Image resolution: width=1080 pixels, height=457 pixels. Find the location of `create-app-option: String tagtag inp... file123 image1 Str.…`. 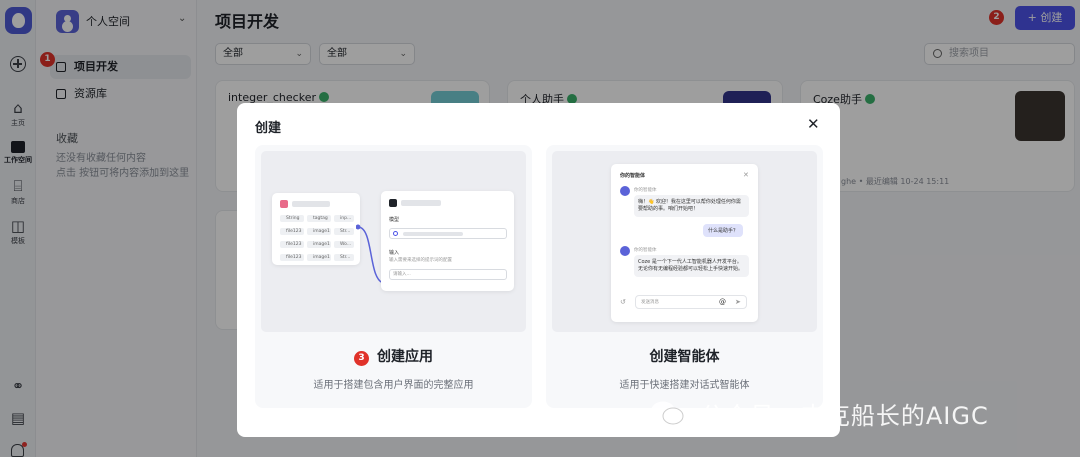

create-app-option: String tagtag inp... file123 image1 Str.… is located at coordinates (393, 276).